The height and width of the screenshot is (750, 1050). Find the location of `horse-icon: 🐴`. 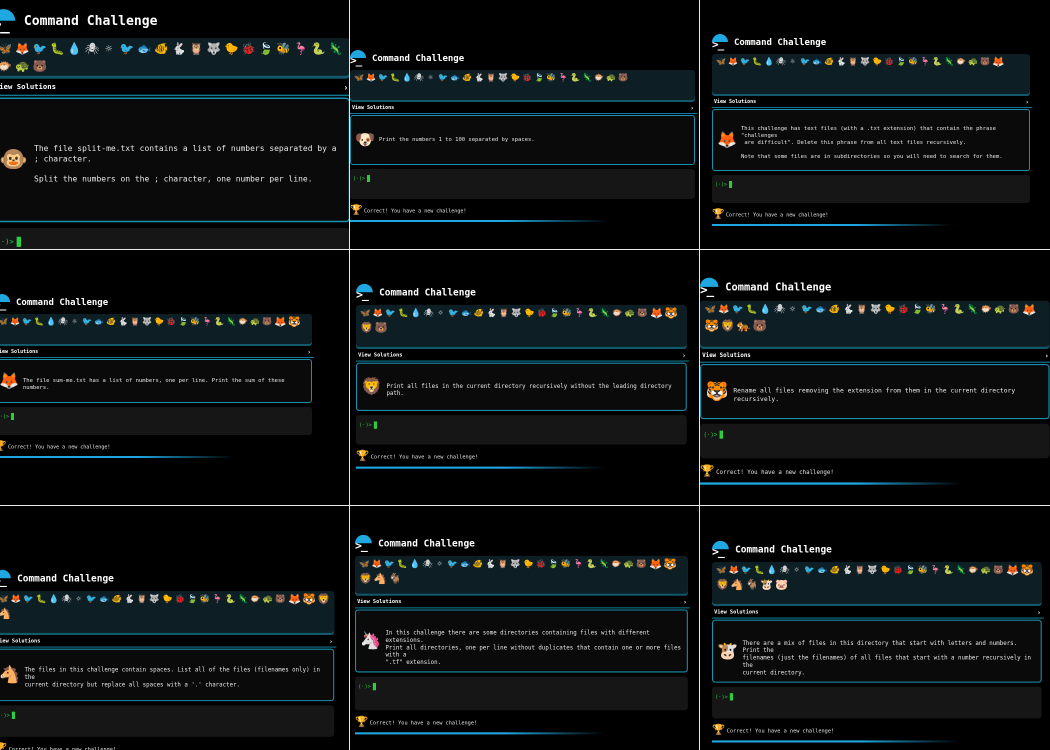

horse-icon: 🐴 is located at coordinates (5, 615).